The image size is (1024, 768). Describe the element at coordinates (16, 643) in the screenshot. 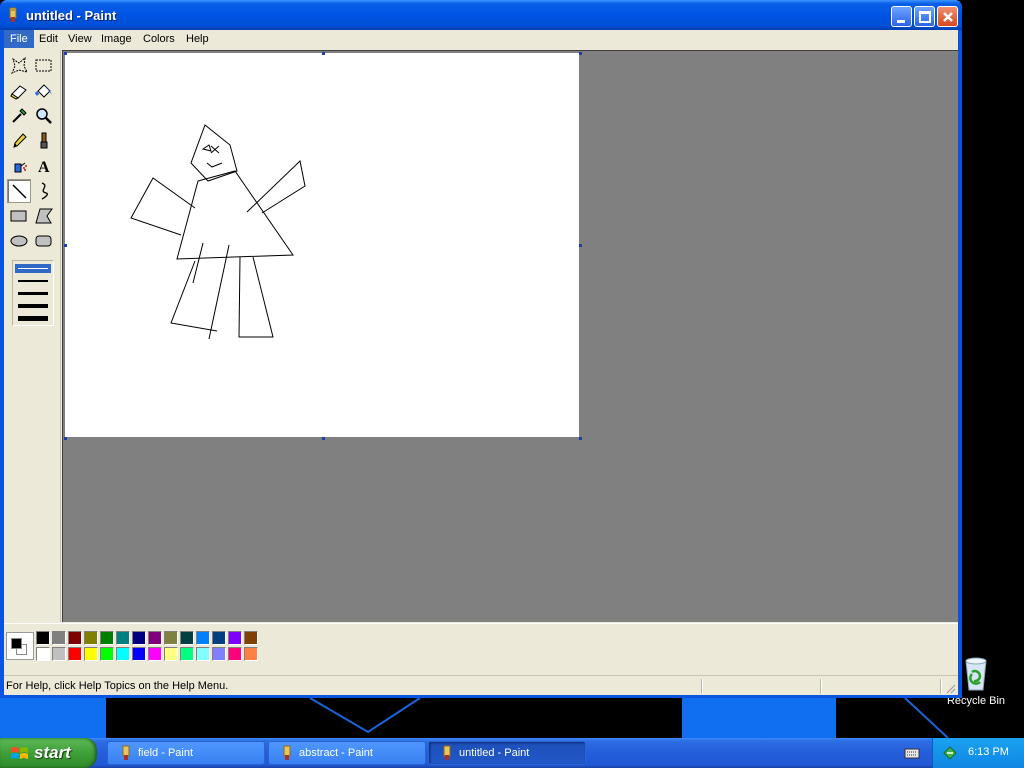

I see `foreground-color-swatch` at that location.